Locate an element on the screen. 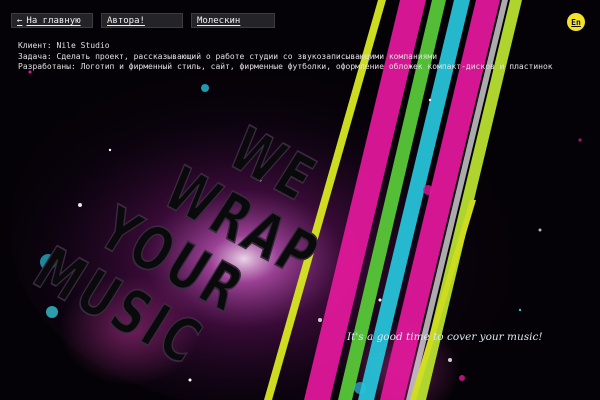 This screenshot has height=400, width=600. tagline: It's a good time to cover your music! is located at coordinates (445, 337).